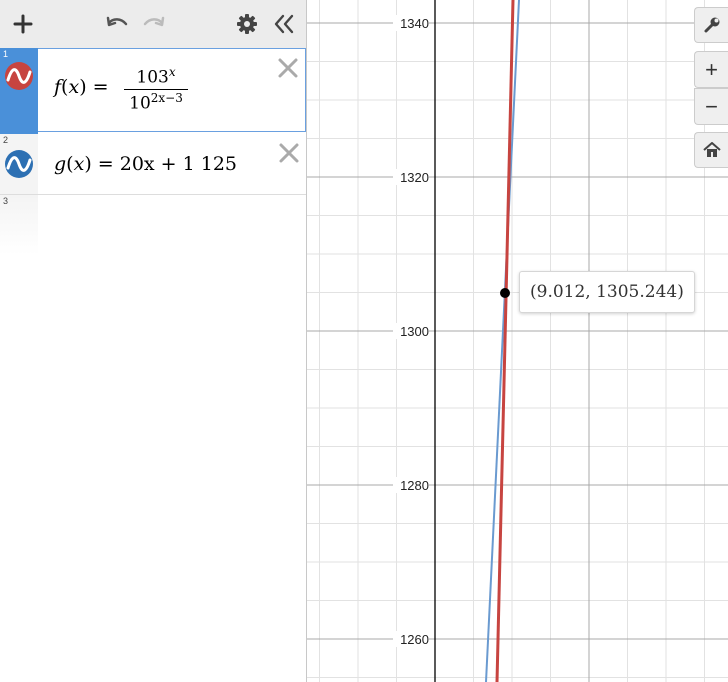 The height and width of the screenshot is (682, 728). I want to click on undo-icon, so click(117, 24).